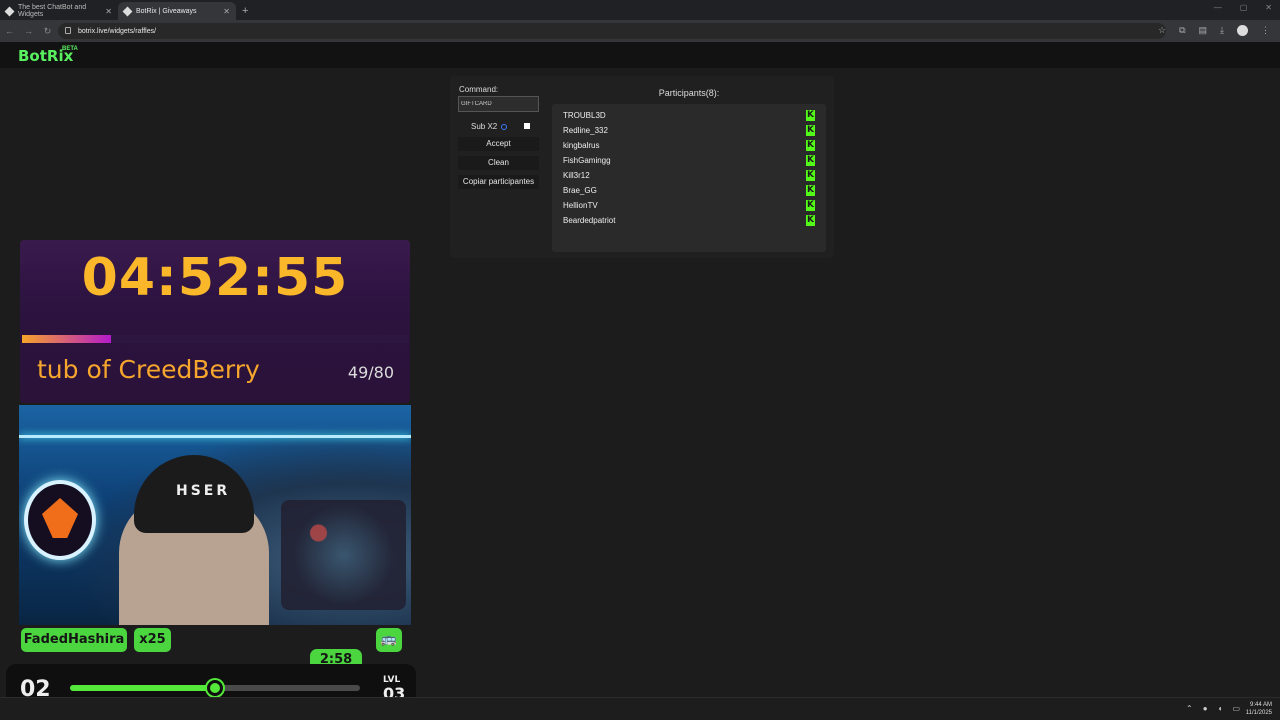 This screenshot has width=1280, height=720. Describe the element at coordinates (689, 93) in the screenshot. I see `participants-title: Participants(8):` at that location.